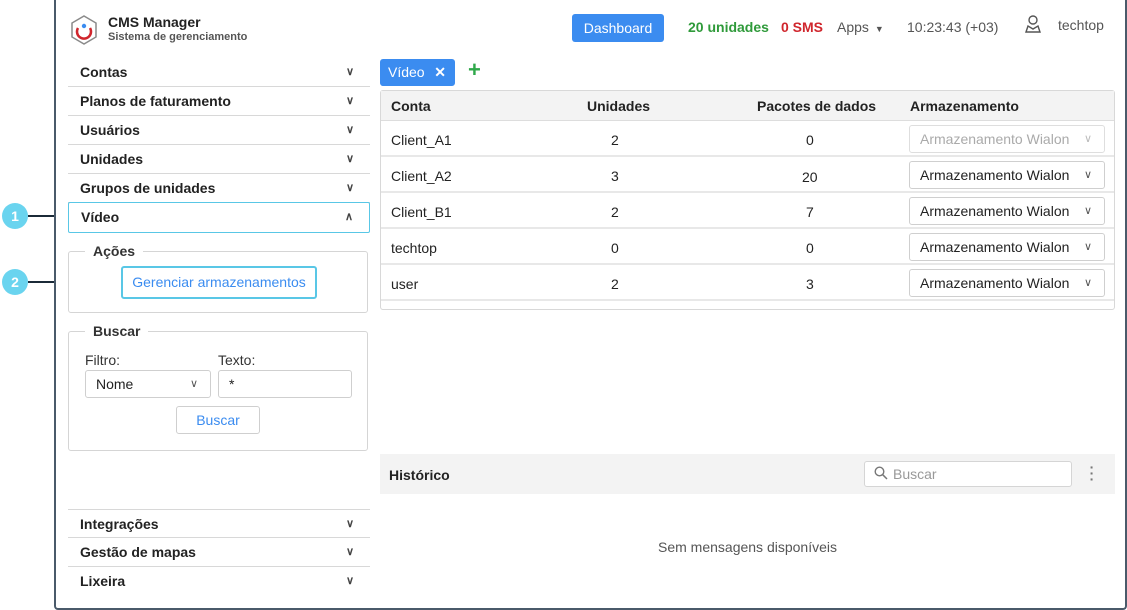 This screenshot has width=1127, height=610. Describe the element at coordinates (728, 27) in the screenshot. I see `units-counter: 20 unidades` at that location.